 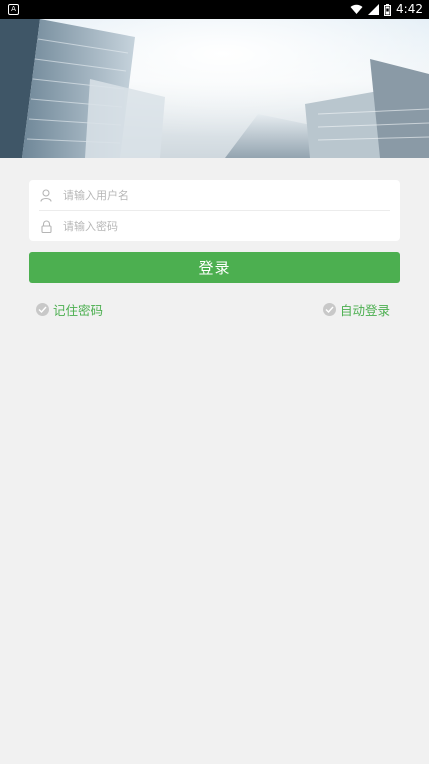 I want to click on remember-password-label: 记住密码, so click(x=78, y=310).